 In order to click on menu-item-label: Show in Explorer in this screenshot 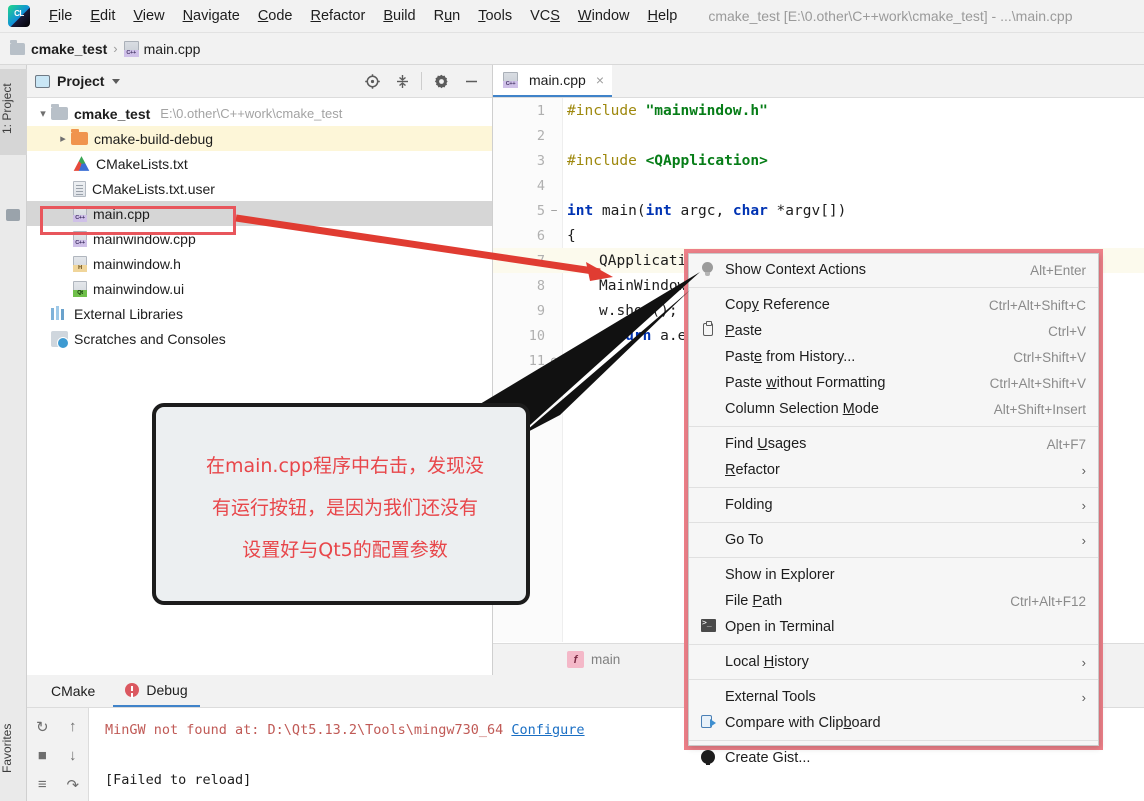, I will do `click(780, 575)`.